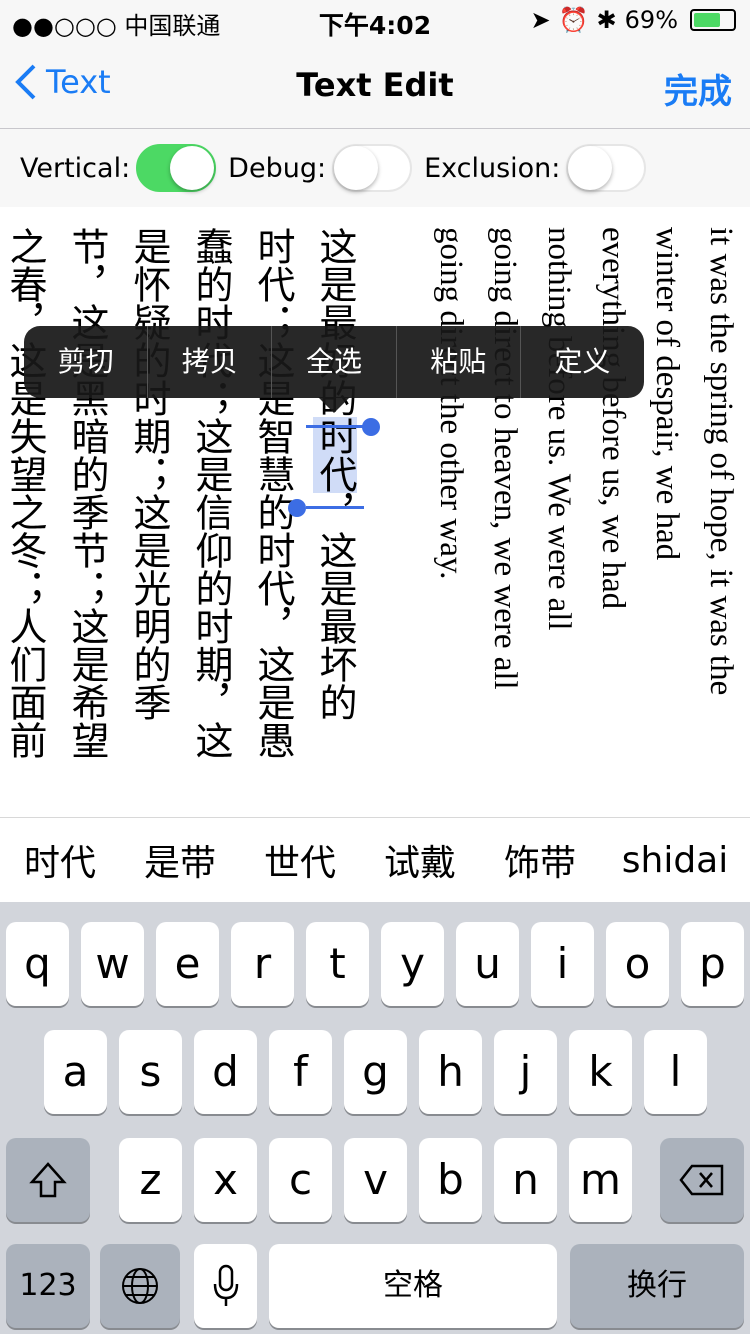 This screenshot has width=750, height=1336. I want to click on menu-define: 定义, so click(582, 362).